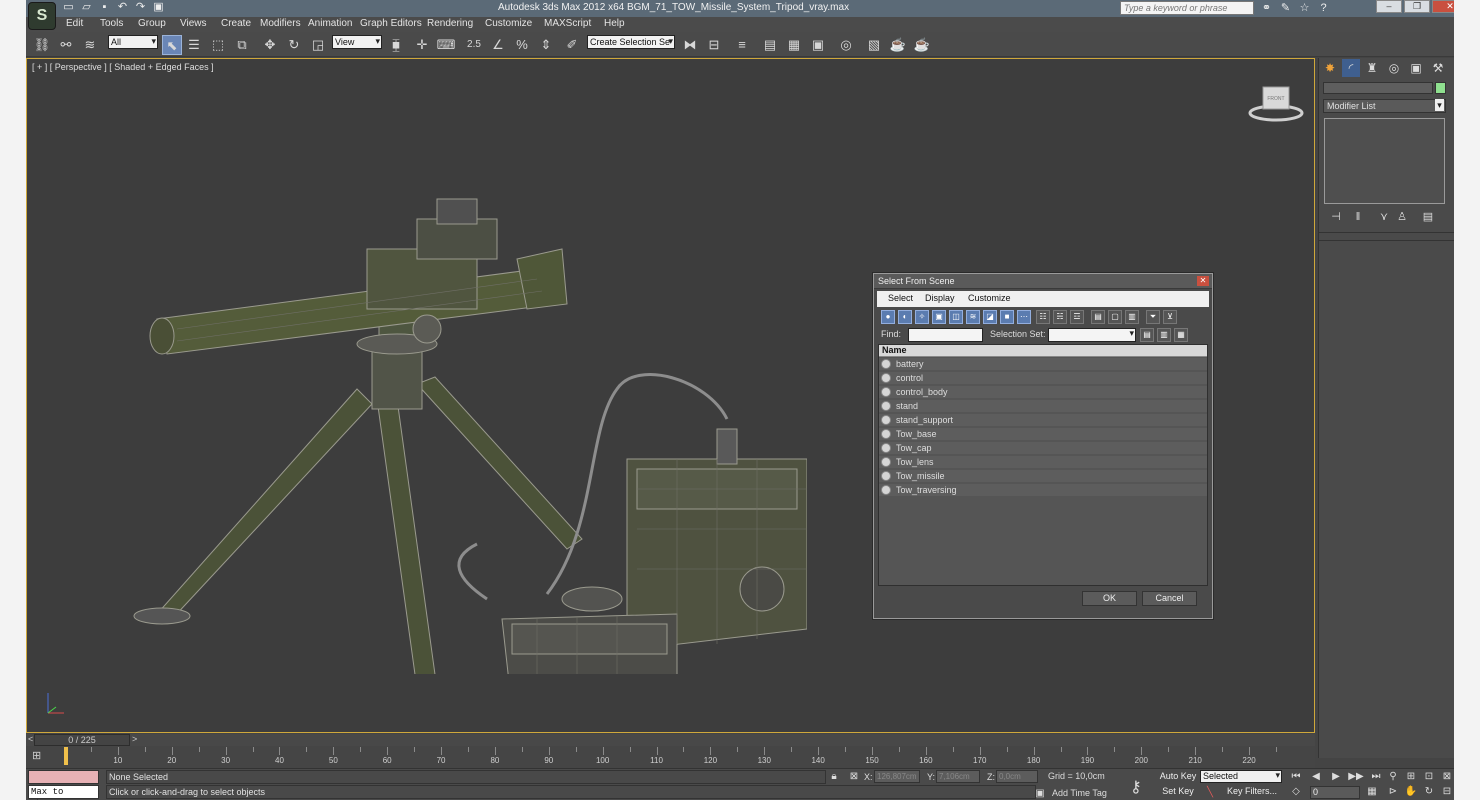 The width and height of the screenshot is (1480, 800). Describe the element at coordinates (90, 45) in the screenshot. I see `bind-space-warp-icon: ≋` at that location.